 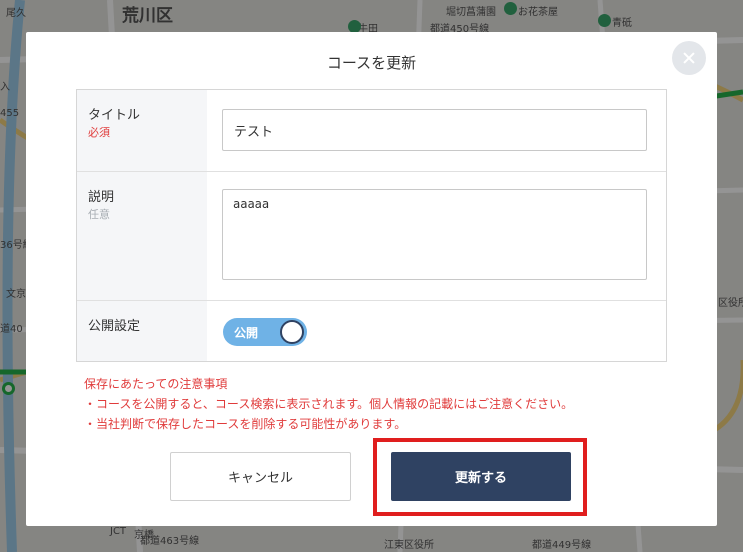 What do you see at coordinates (101, 197) in the screenshot?
I see `description-label: 説明` at bounding box center [101, 197].